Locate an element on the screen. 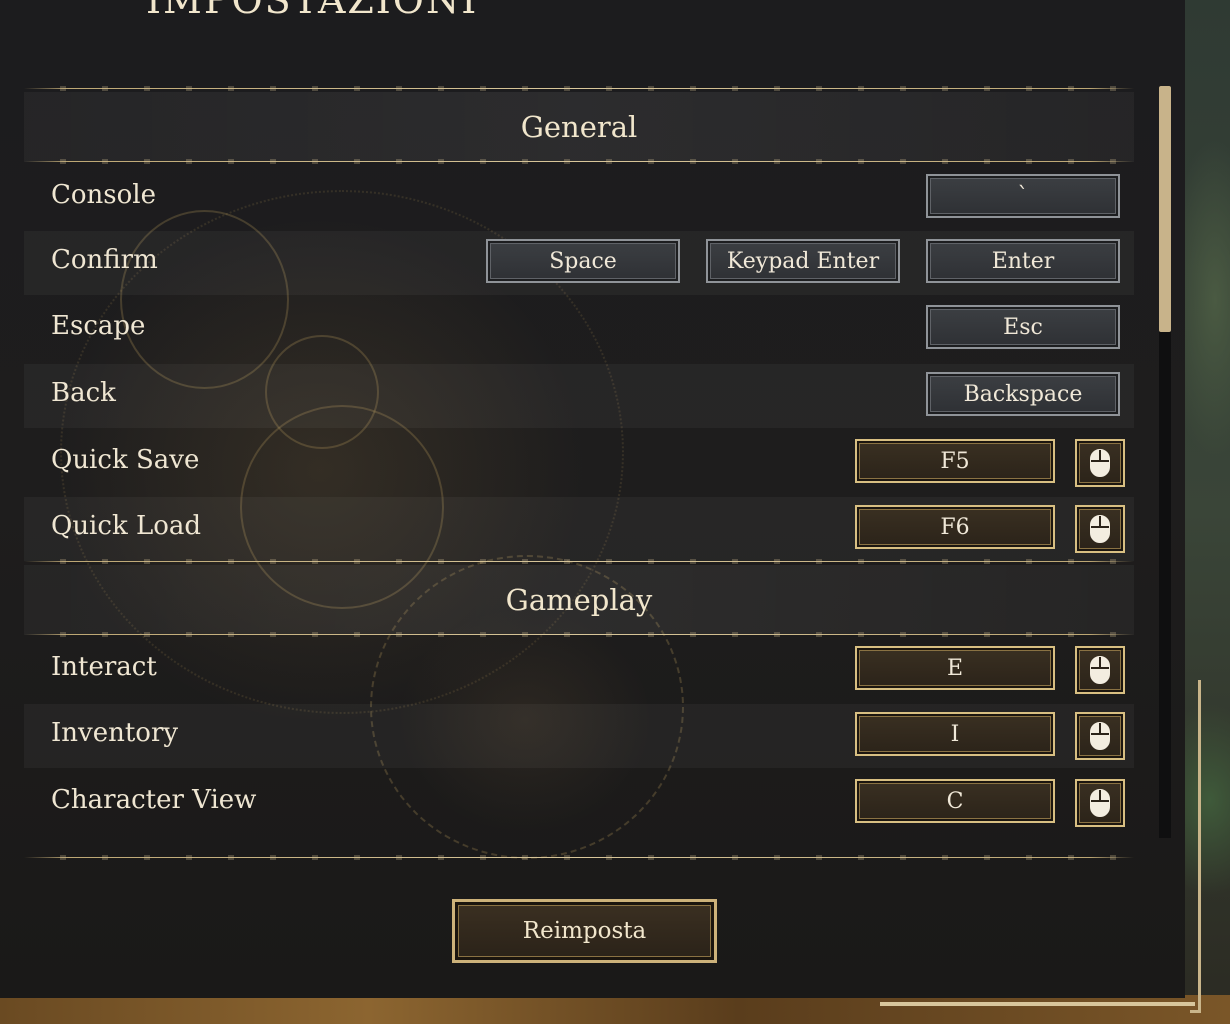  keybind-row-escape: Escape Esc is located at coordinates (579, 329).